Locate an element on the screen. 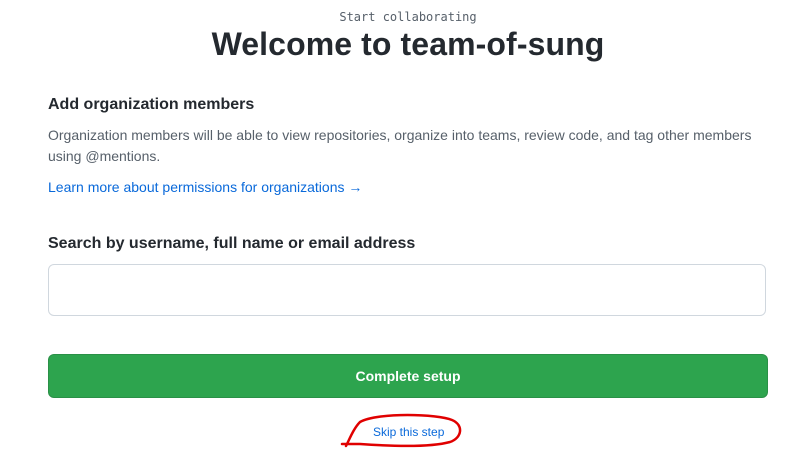 Image resolution: width=810 pixels, height=452 pixels. member-search-input is located at coordinates (407, 290).